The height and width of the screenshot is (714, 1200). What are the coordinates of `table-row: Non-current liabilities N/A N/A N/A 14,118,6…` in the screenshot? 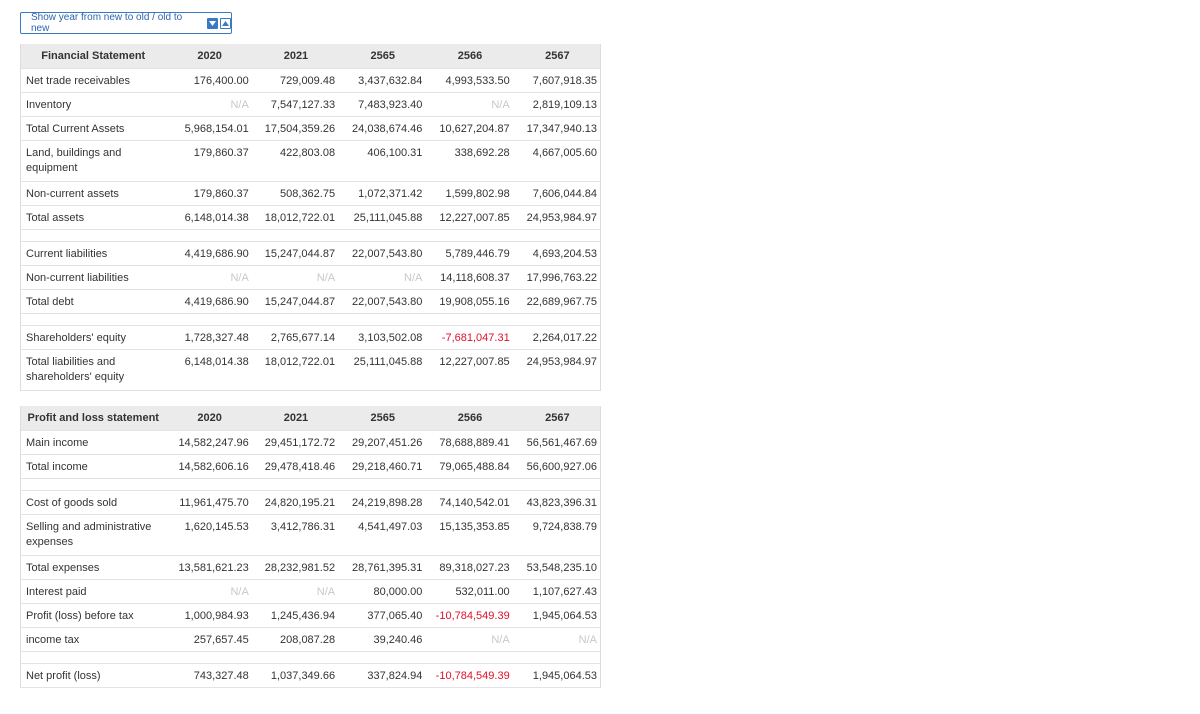 It's located at (310, 277).